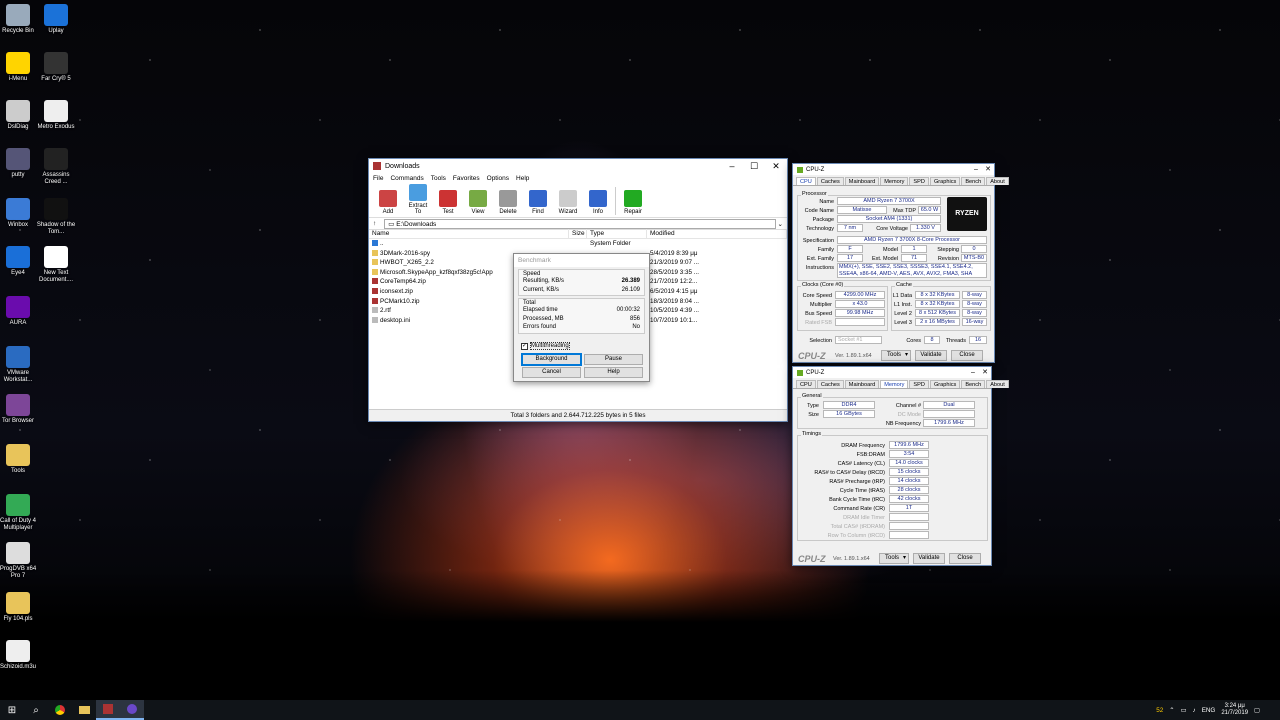 Image resolution: width=1280 pixels, height=720 pixels. I want to click on view-button: View, so click(478, 202).